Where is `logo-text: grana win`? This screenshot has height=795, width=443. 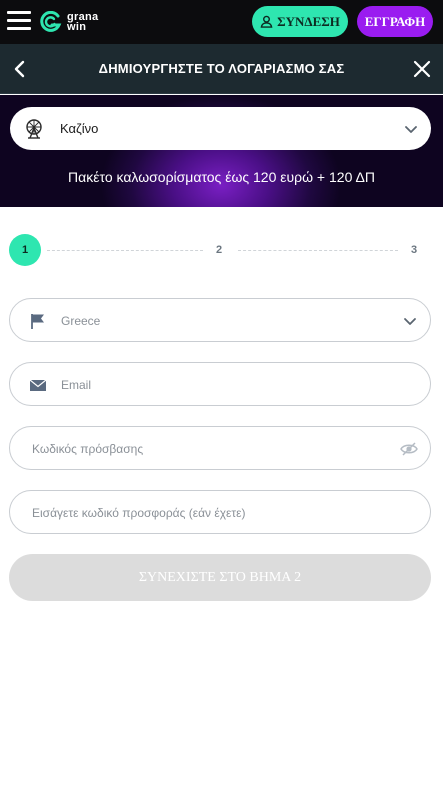
logo-text: grana win is located at coordinates (82, 22).